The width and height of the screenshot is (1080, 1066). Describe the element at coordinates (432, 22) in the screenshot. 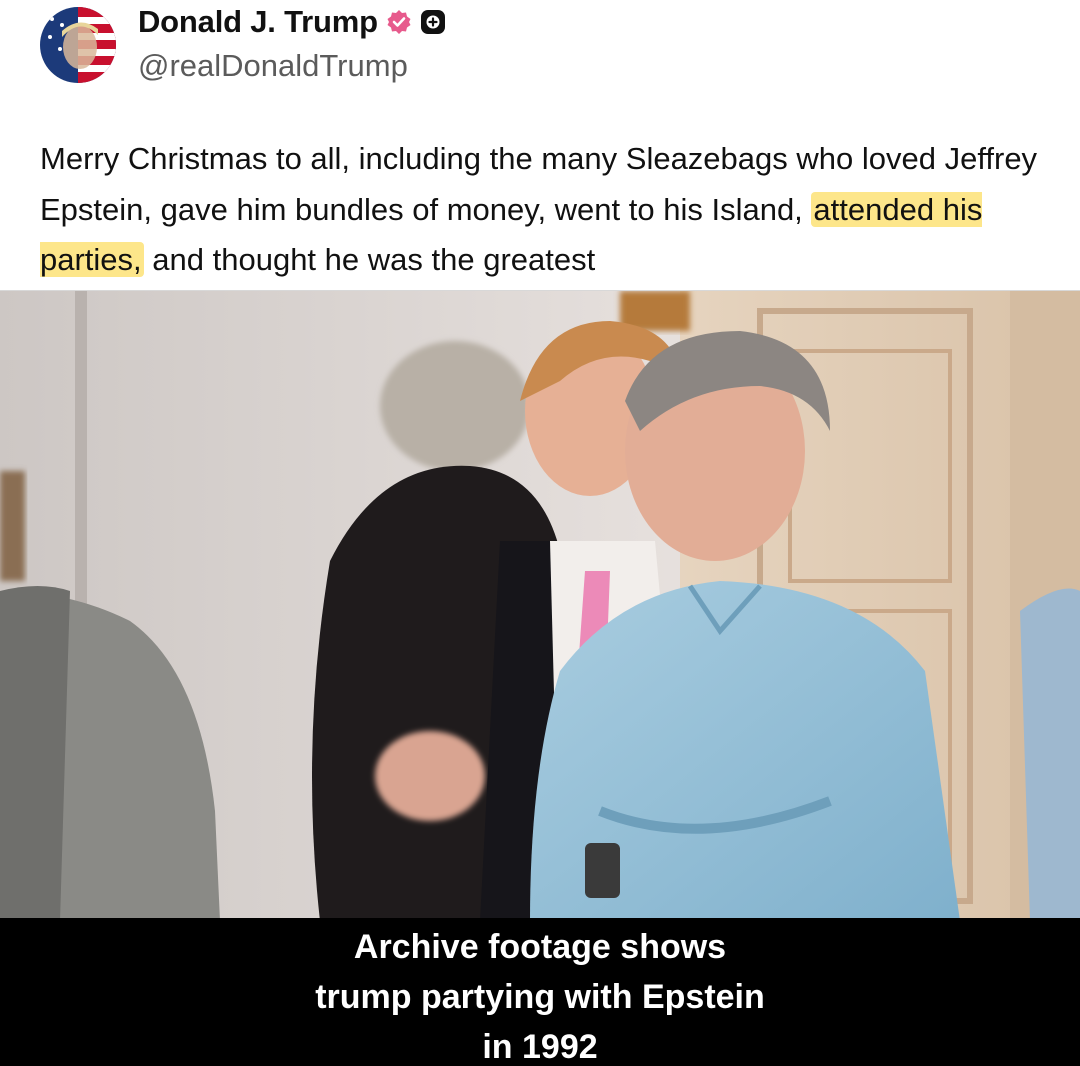

I see `affiliate-badge-icon` at that location.